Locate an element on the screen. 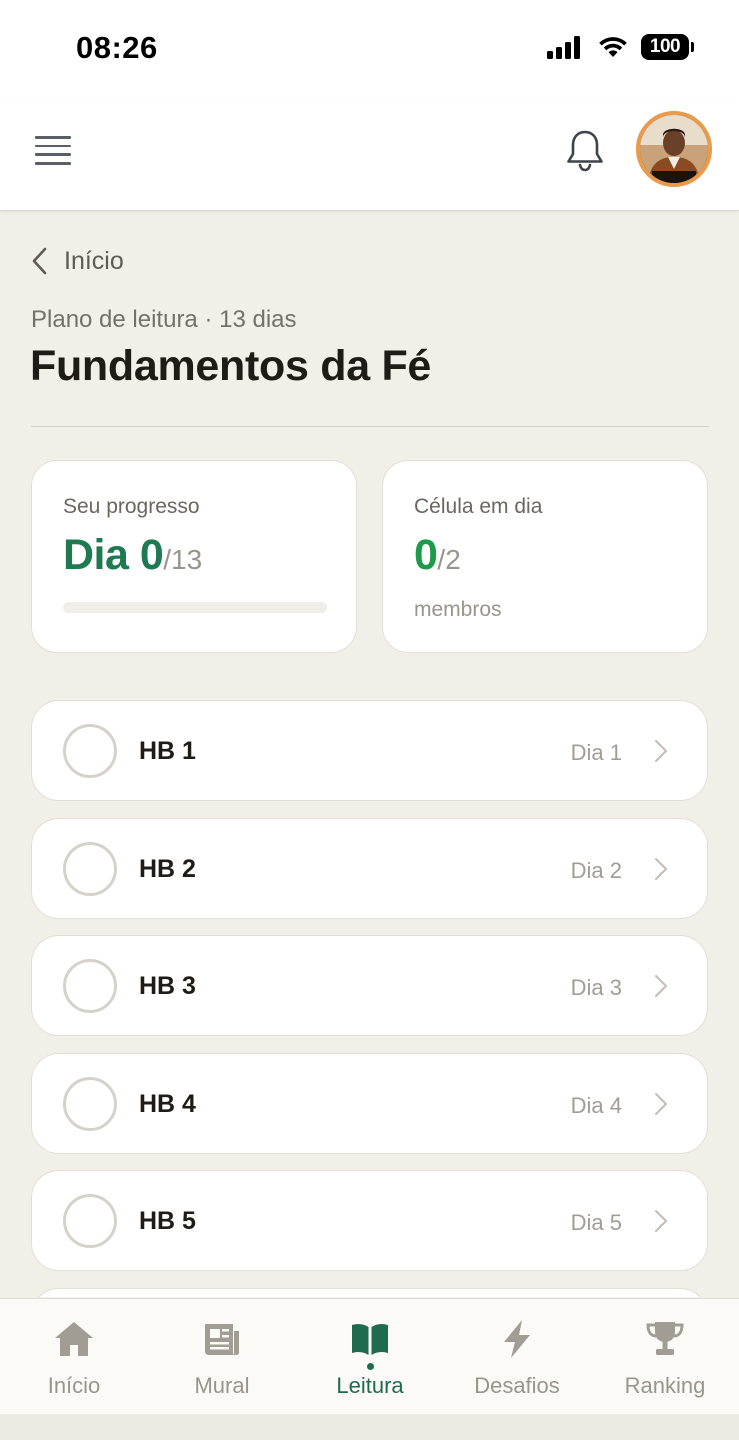 The height and width of the screenshot is (1440, 739). reading-day: Dia 1 is located at coordinates (596, 752).